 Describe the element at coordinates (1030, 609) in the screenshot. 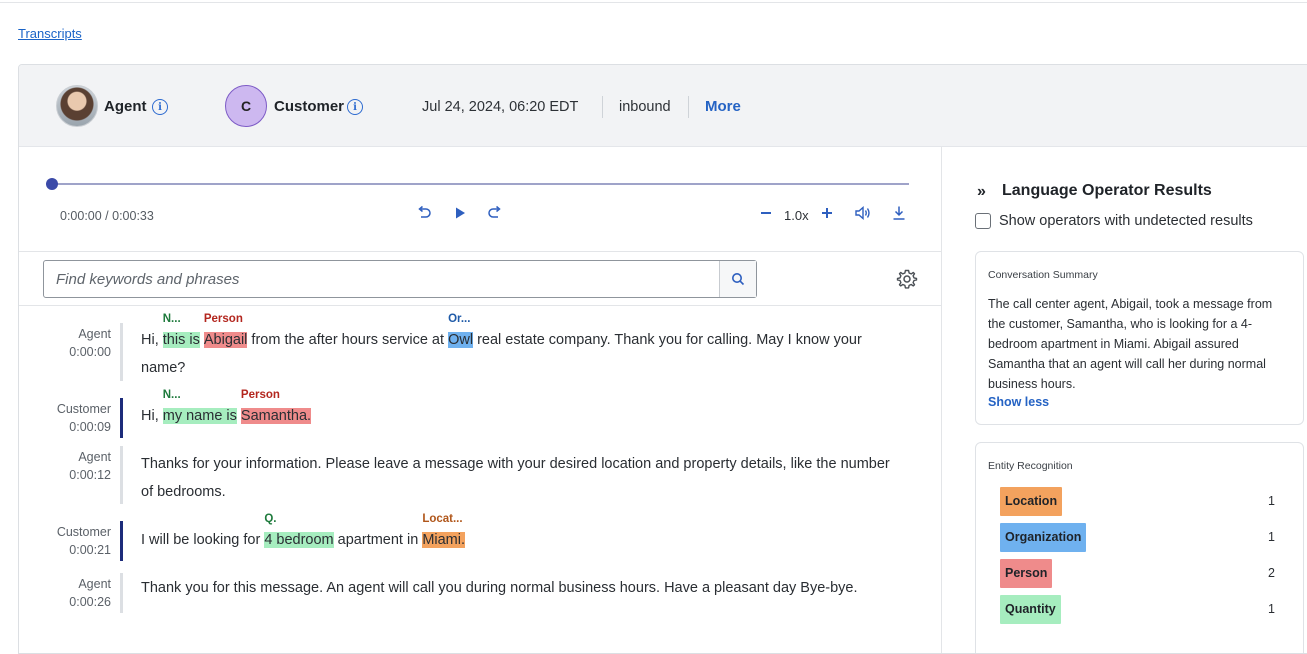

I see `entity-label-quantity: Quantity` at that location.